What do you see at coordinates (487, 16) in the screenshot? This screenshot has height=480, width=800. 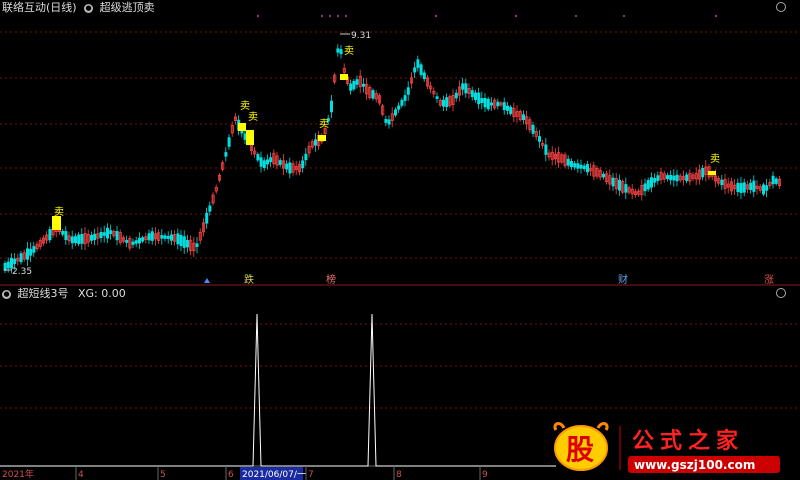 I see `event-dot-row` at bounding box center [487, 16].